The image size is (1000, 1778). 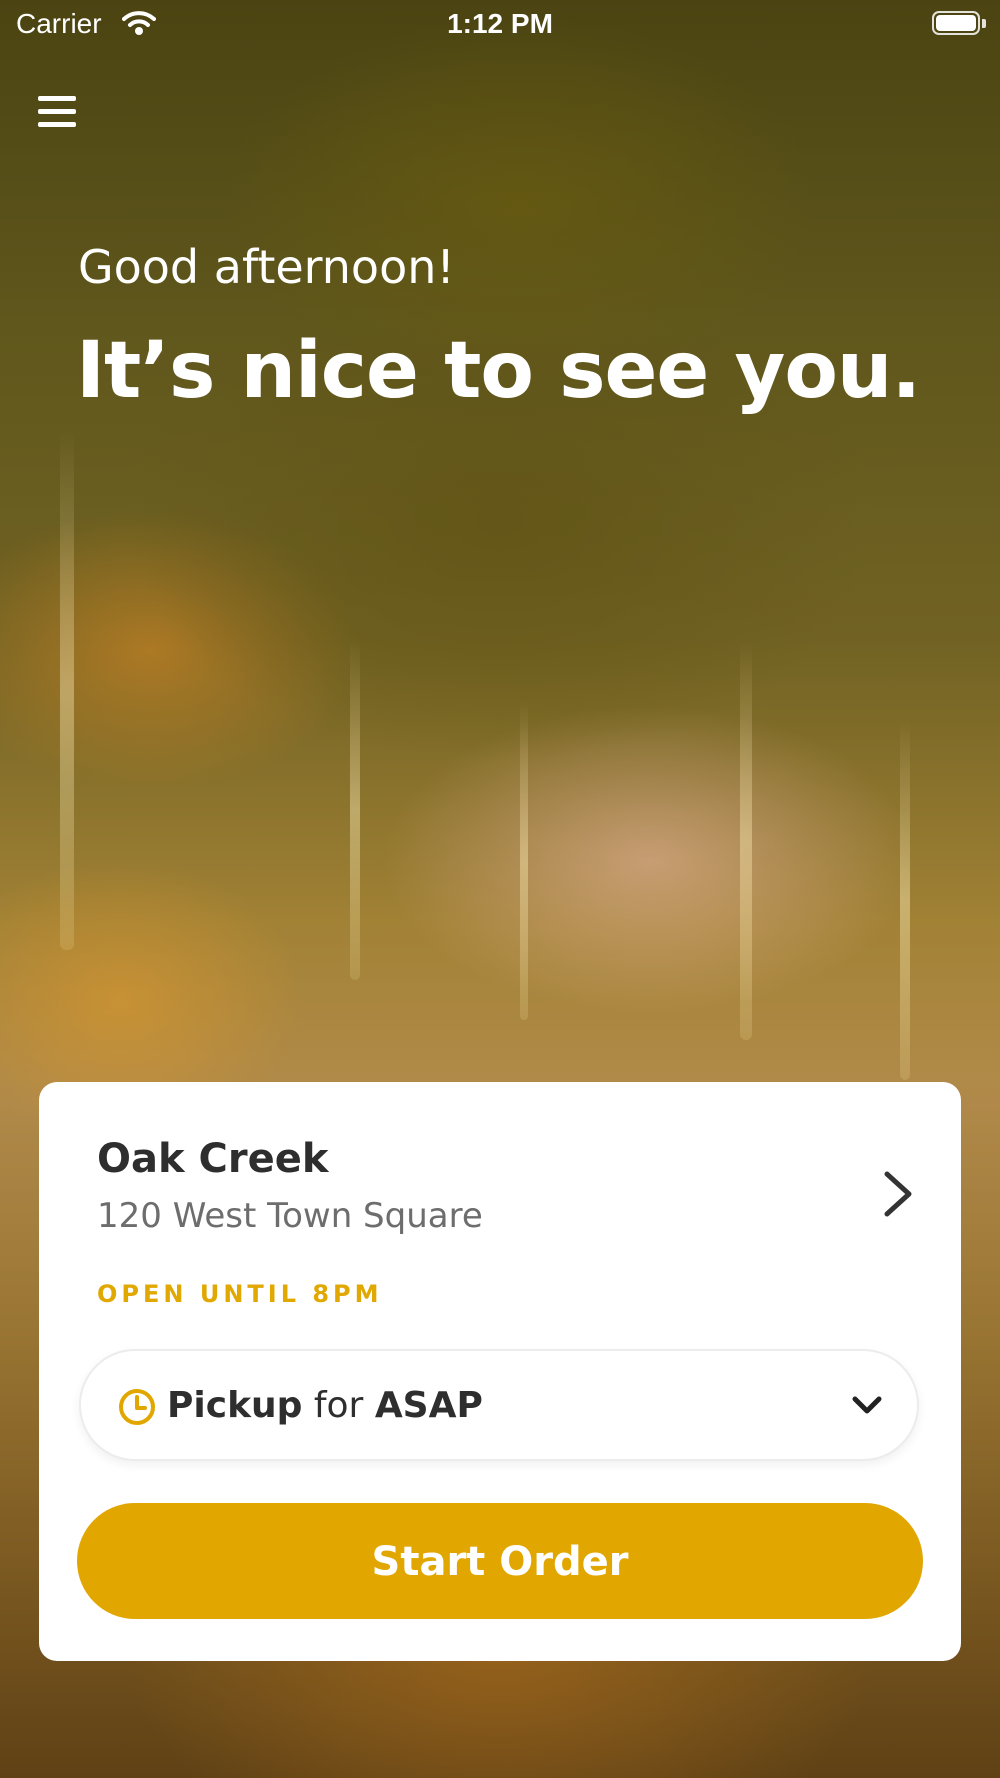 I want to click on clock-icon, so click(x=137, y=1409).